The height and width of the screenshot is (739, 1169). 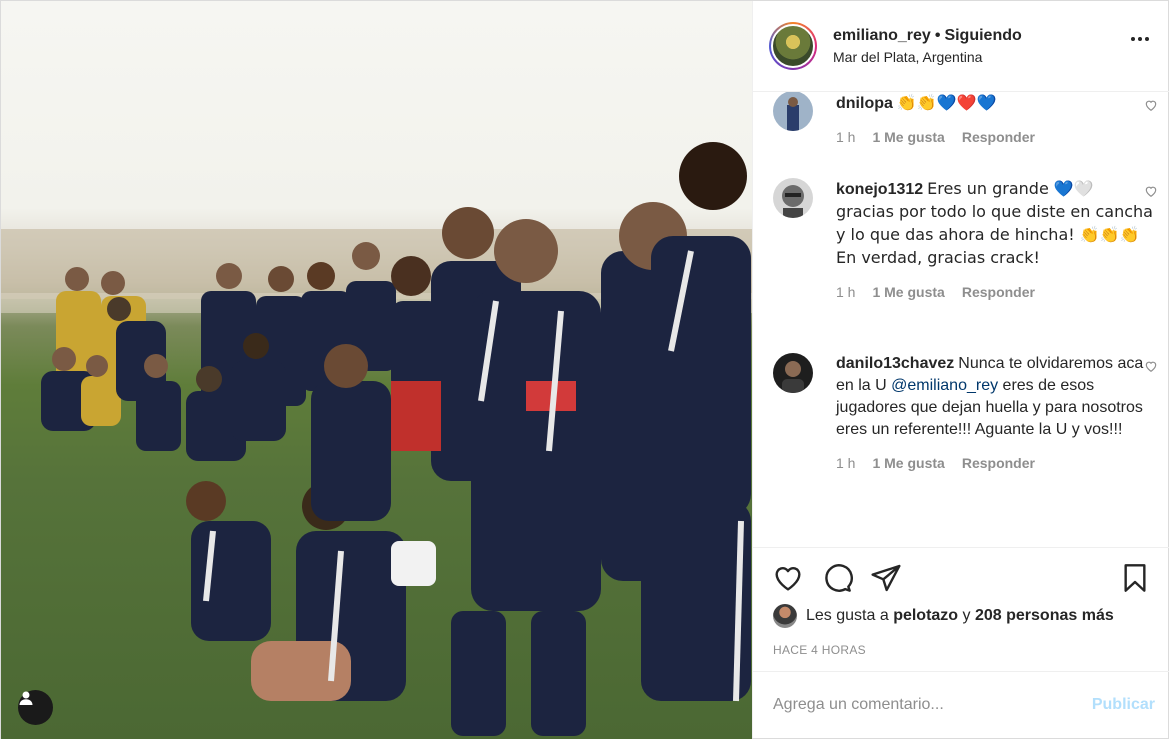 I want to click on bookmark-icon, so click(x=1135, y=578).